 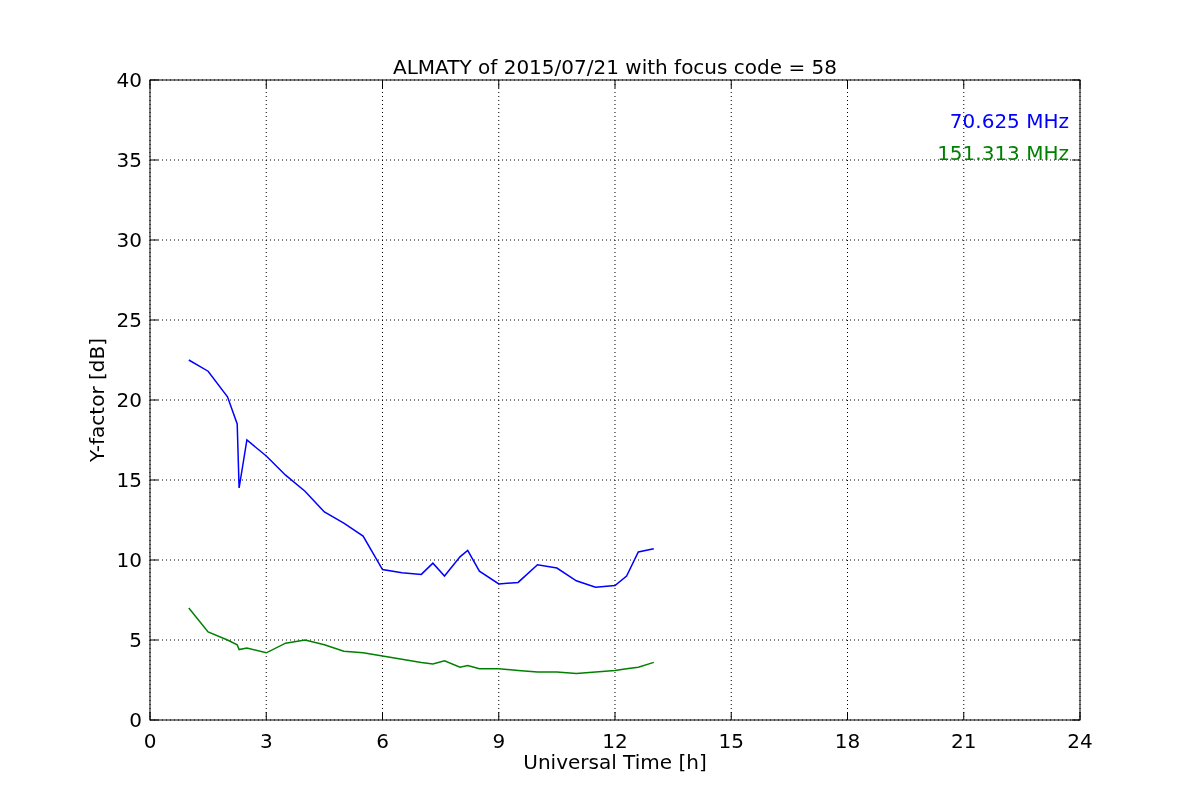 I want to click on x-tick-label: 0, so click(x=150, y=741).